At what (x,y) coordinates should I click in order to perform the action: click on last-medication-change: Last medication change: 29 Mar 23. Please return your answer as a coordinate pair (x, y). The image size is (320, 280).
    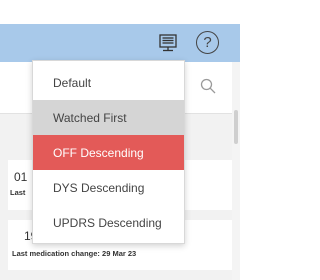
    Looking at the image, I should click on (74, 253).